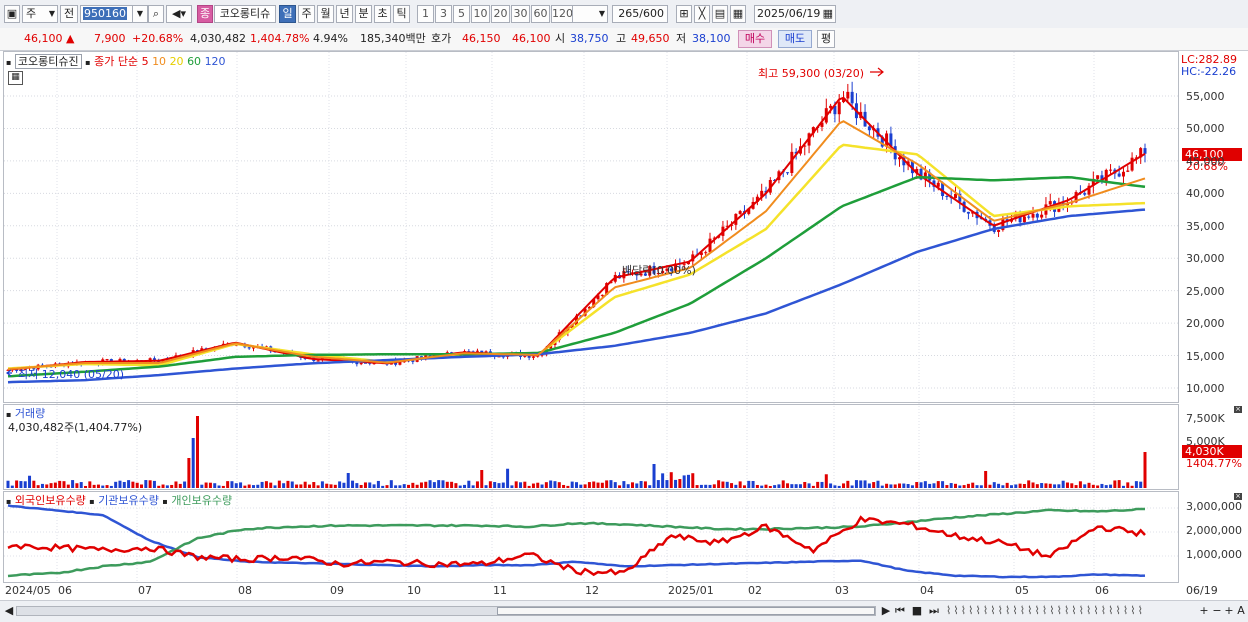  What do you see at coordinates (337, 590) in the screenshot?
I see `x-tick-label: 09` at bounding box center [337, 590].